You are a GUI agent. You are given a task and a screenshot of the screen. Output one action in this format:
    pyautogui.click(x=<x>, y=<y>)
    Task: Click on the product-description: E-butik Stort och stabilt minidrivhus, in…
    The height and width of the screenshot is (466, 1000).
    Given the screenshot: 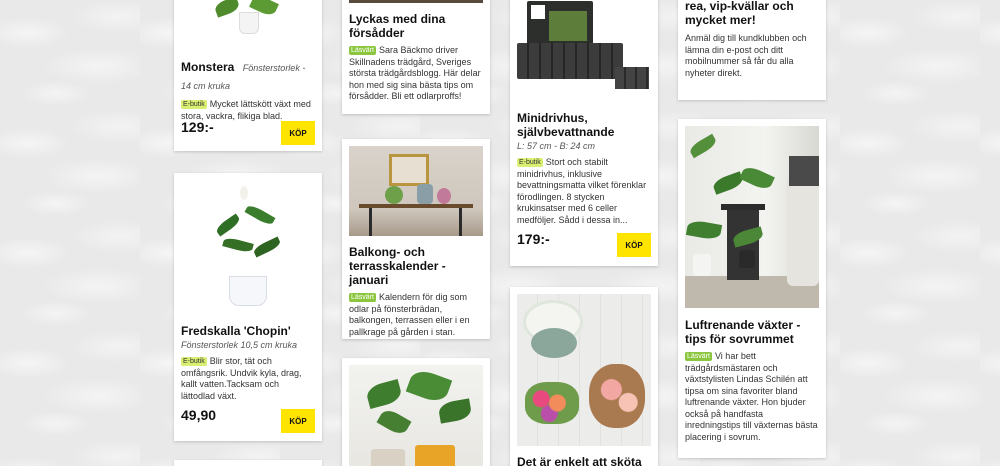 What is the action you would take?
    pyautogui.click(x=582, y=191)
    